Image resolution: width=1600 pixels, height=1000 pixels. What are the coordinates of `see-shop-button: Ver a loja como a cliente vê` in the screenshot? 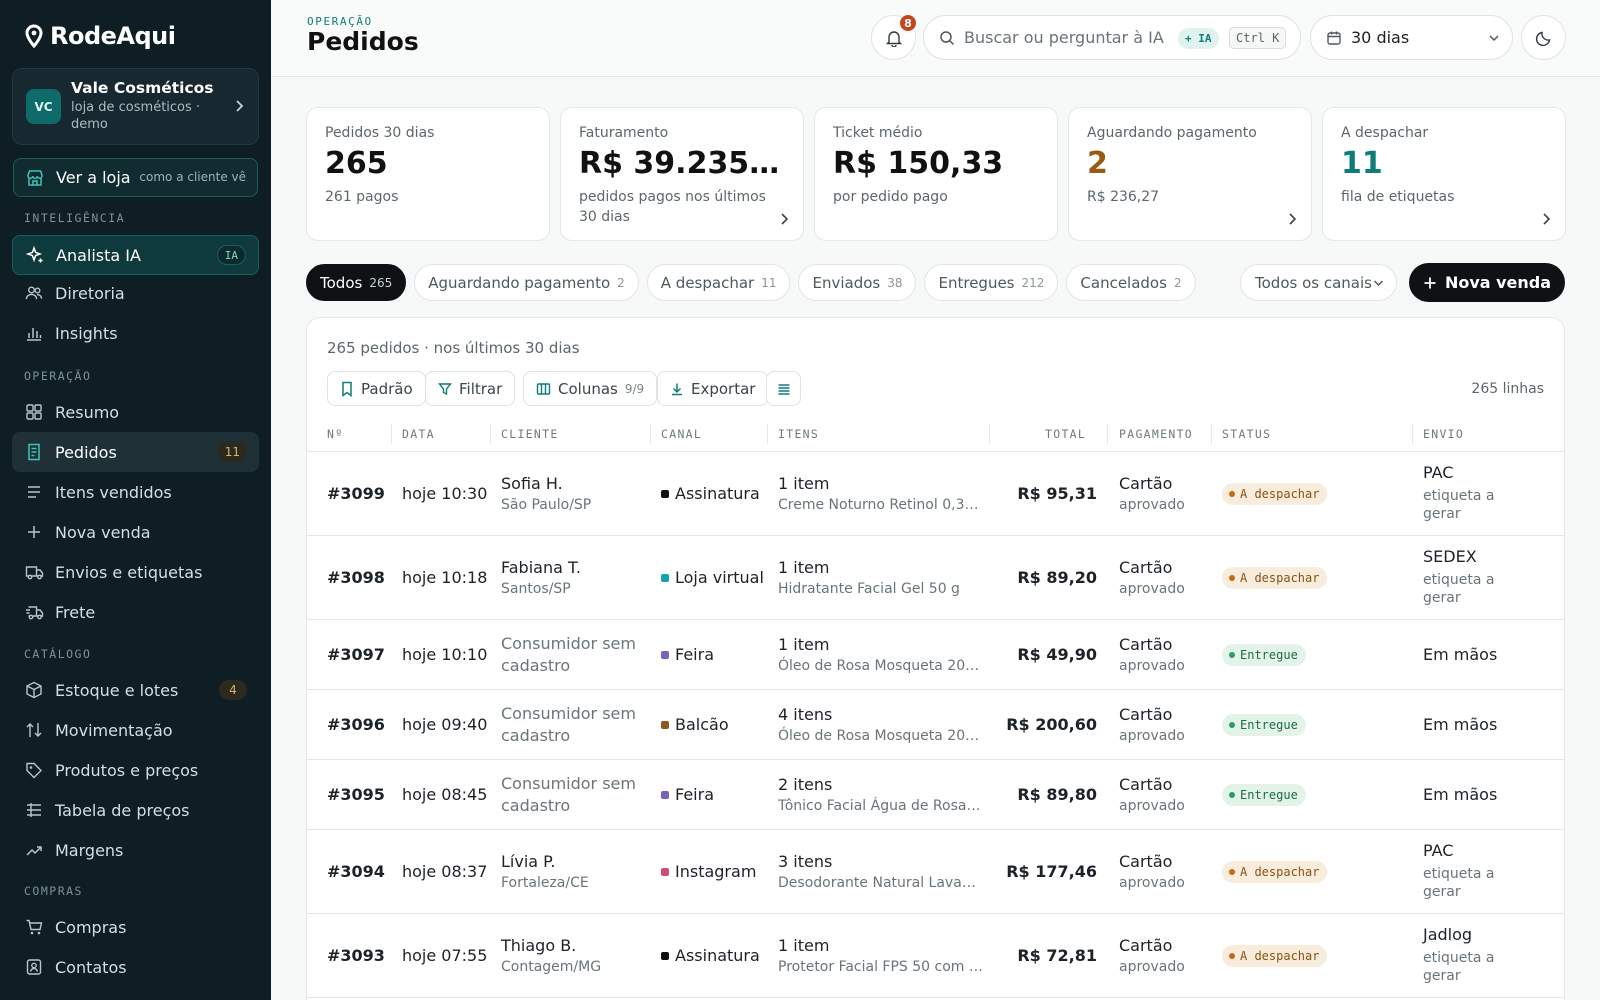 It's located at (135, 177).